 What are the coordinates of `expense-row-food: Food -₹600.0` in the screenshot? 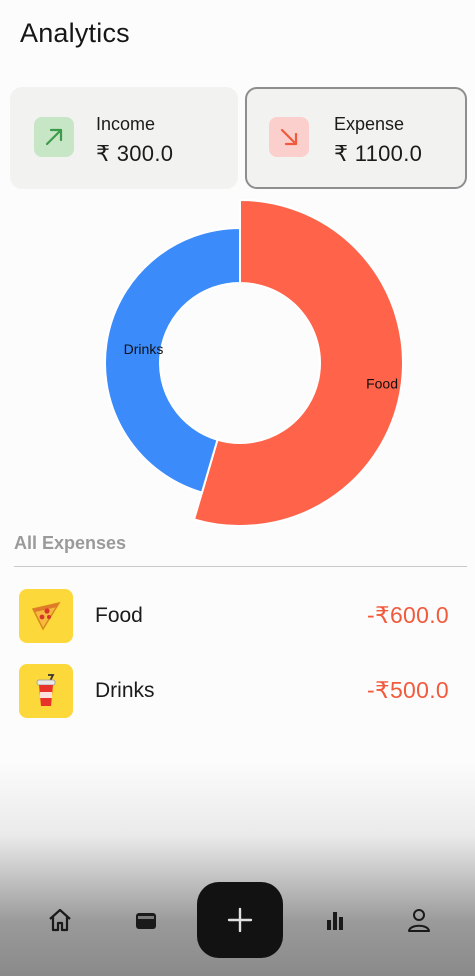 It's located at (237, 617).